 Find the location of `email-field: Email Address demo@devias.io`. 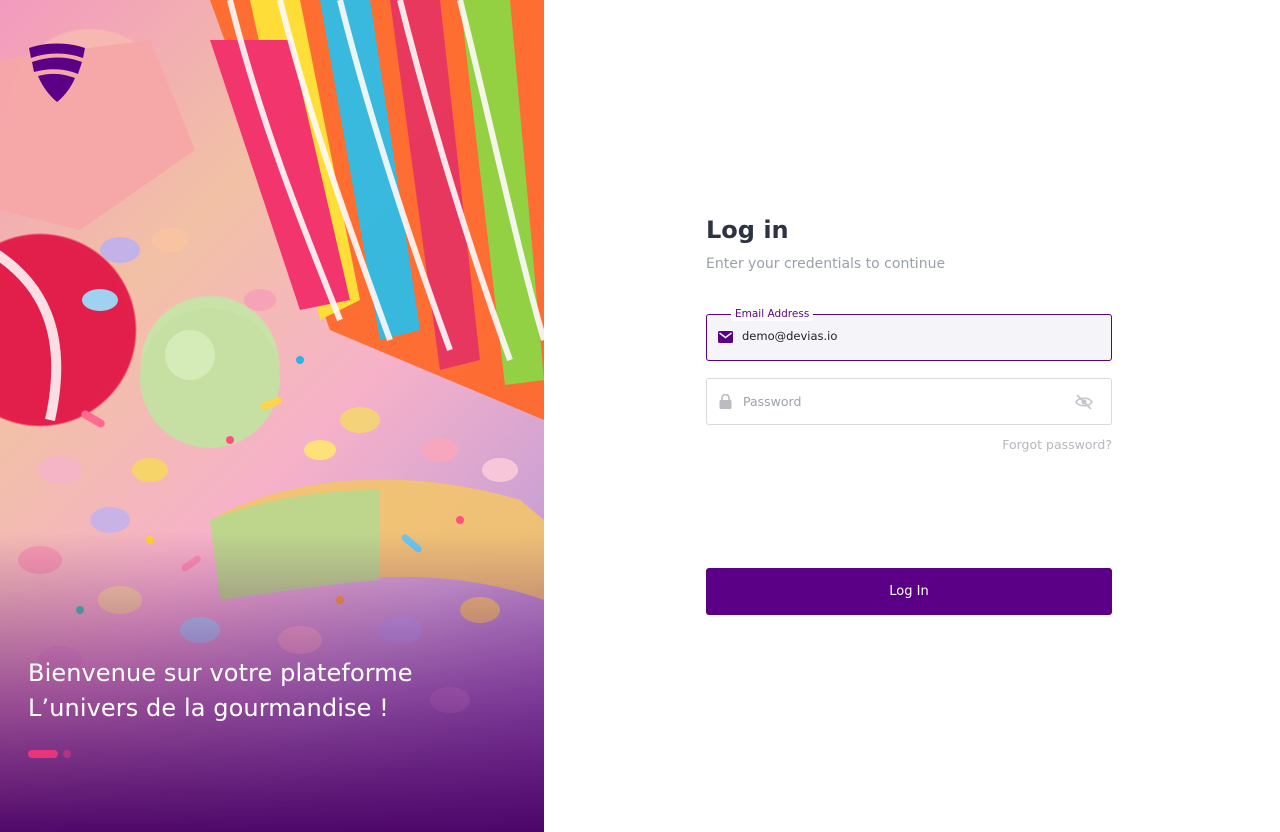

email-field: Email Address demo@devias.io is located at coordinates (909, 334).